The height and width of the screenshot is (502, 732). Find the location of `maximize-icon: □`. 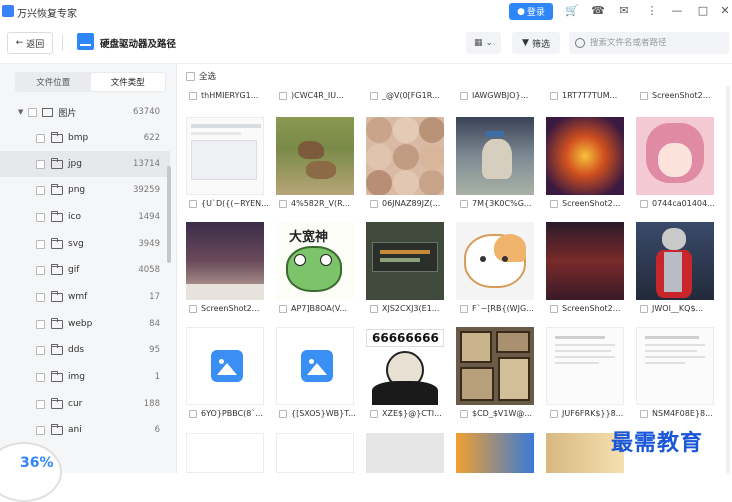

maximize-icon: □ is located at coordinates (703, 11).